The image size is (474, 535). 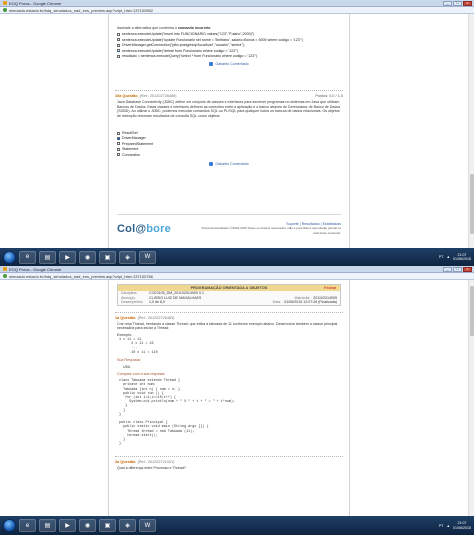 I want to click on question-header: 1a Questão (Ref.: 201202726483), so click(x=145, y=317).